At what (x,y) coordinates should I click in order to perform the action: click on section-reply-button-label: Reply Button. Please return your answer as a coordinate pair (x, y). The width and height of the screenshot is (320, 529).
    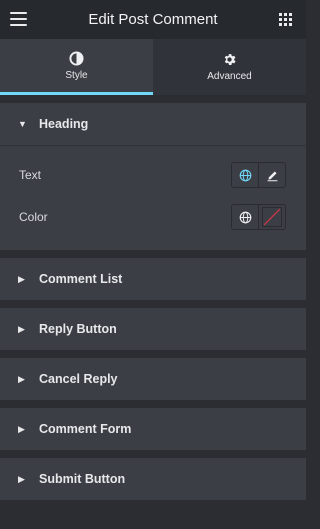
    Looking at the image, I should click on (78, 329).